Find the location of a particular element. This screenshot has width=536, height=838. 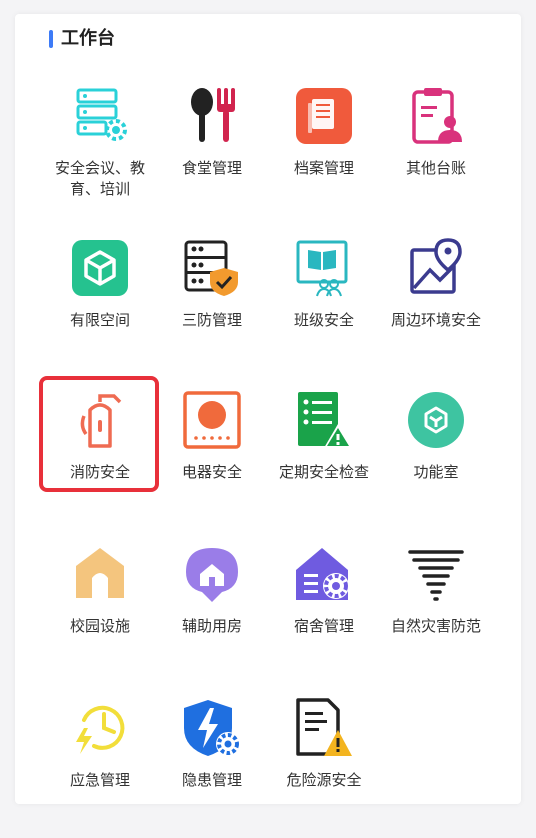

app-tile-label: 有限空间 is located at coordinates (99, 320).